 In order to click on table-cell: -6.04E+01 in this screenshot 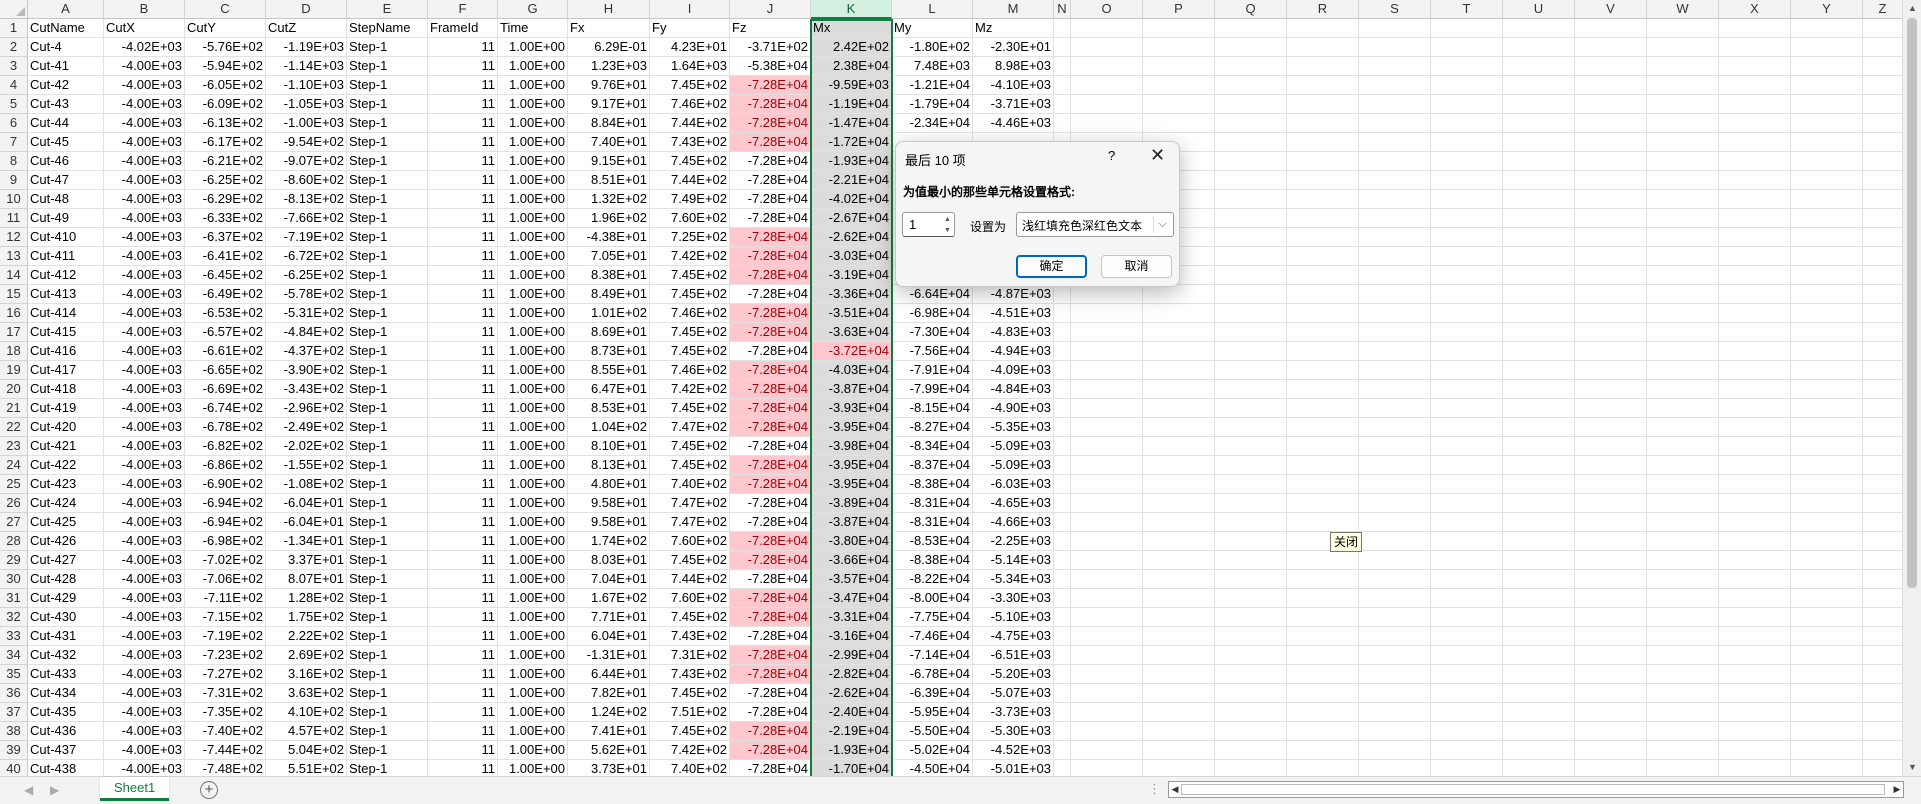, I will do `click(306, 503)`.